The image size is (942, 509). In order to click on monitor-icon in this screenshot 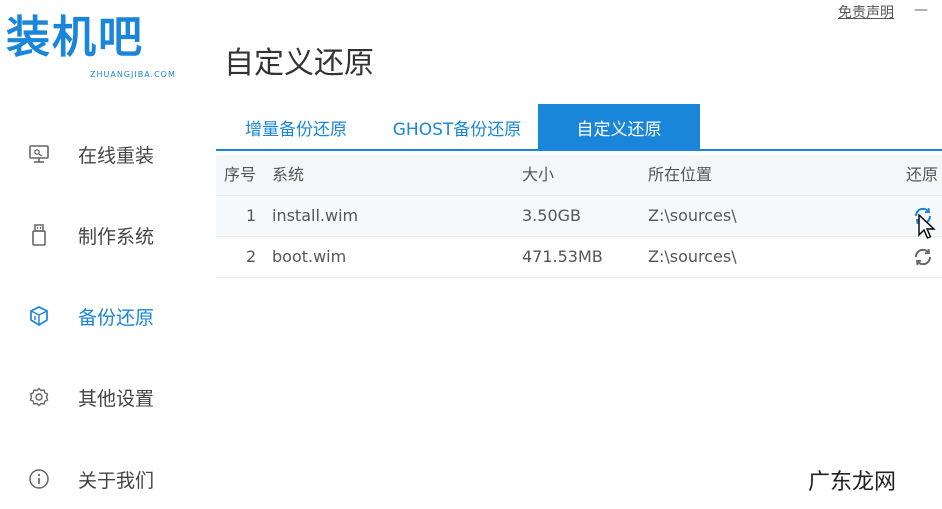, I will do `click(39, 154)`.